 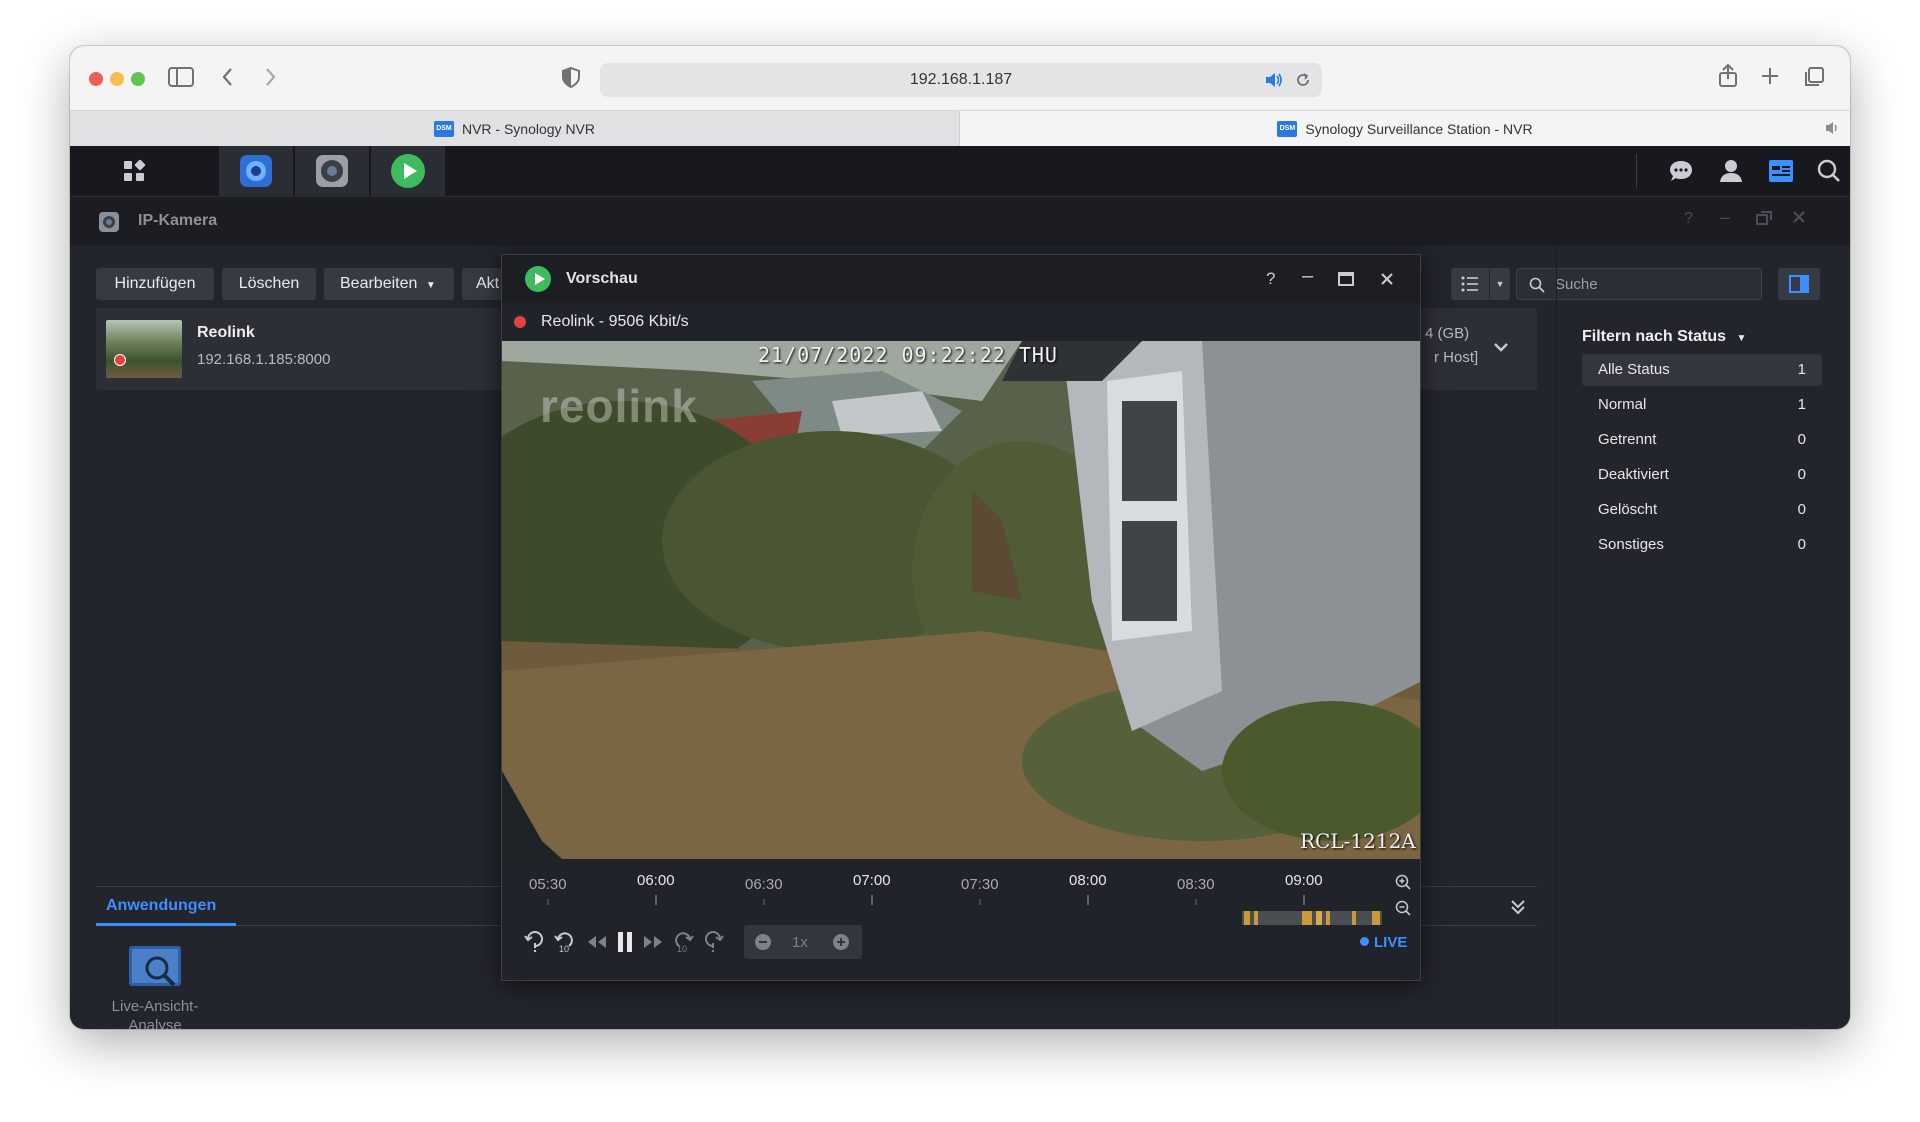 What do you see at coordinates (1702, 405) in the screenshot?
I see `filter-item-normal: Normal 1` at bounding box center [1702, 405].